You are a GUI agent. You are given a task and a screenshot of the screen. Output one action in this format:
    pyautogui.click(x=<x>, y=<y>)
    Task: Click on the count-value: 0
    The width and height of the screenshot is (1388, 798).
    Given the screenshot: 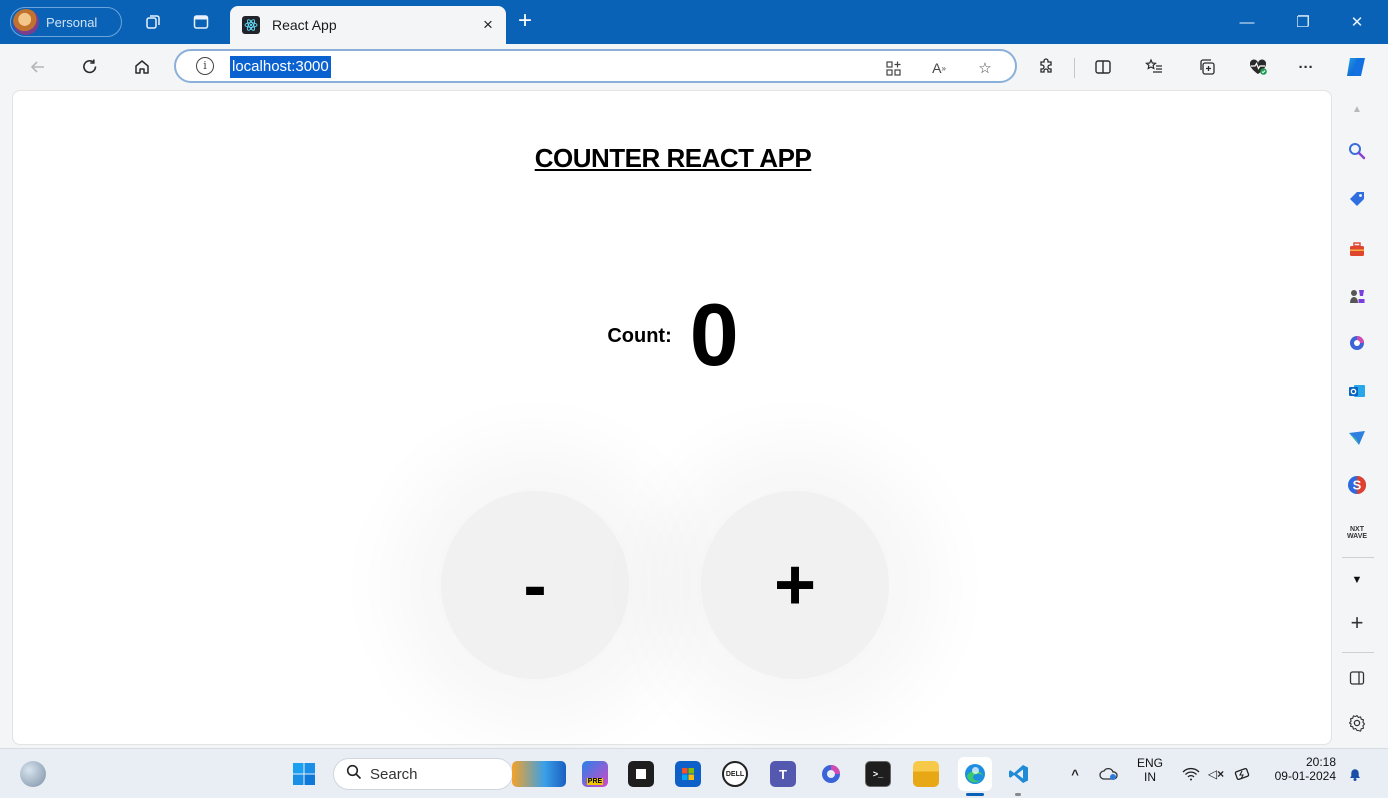 What is the action you would take?
    pyautogui.click(x=714, y=334)
    